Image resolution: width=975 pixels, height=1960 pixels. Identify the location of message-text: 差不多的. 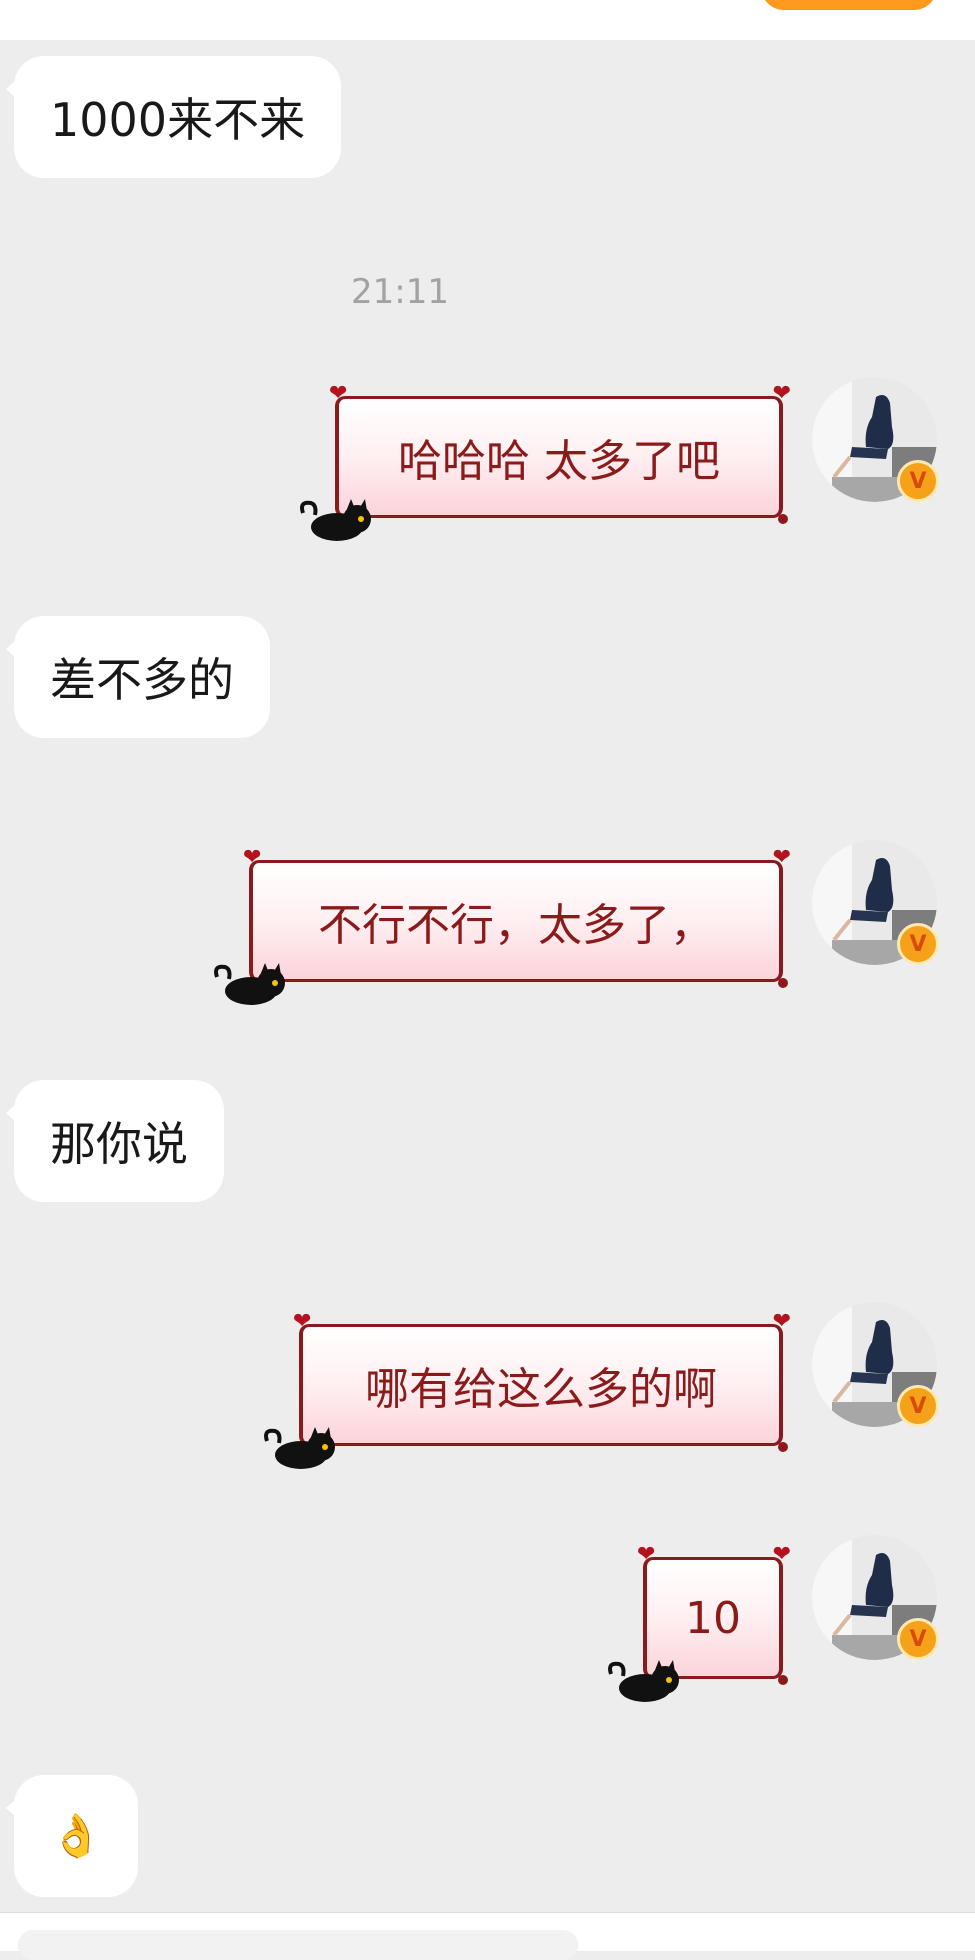
(142, 680).